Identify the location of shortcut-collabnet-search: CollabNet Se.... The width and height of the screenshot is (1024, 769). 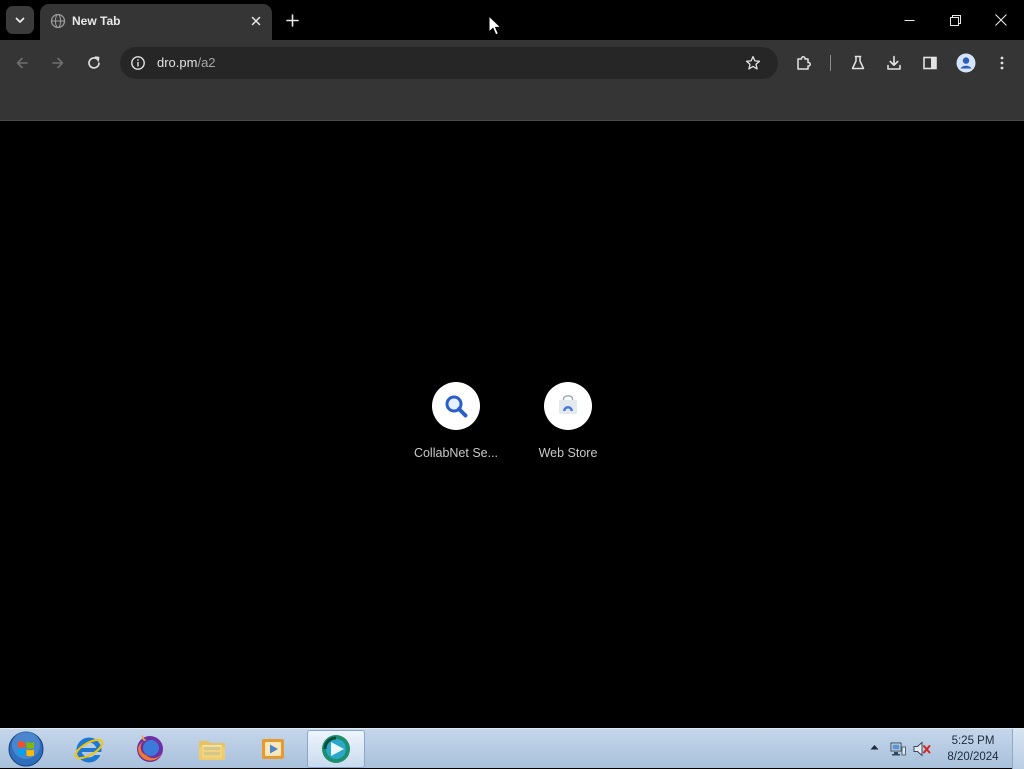
(456, 430).